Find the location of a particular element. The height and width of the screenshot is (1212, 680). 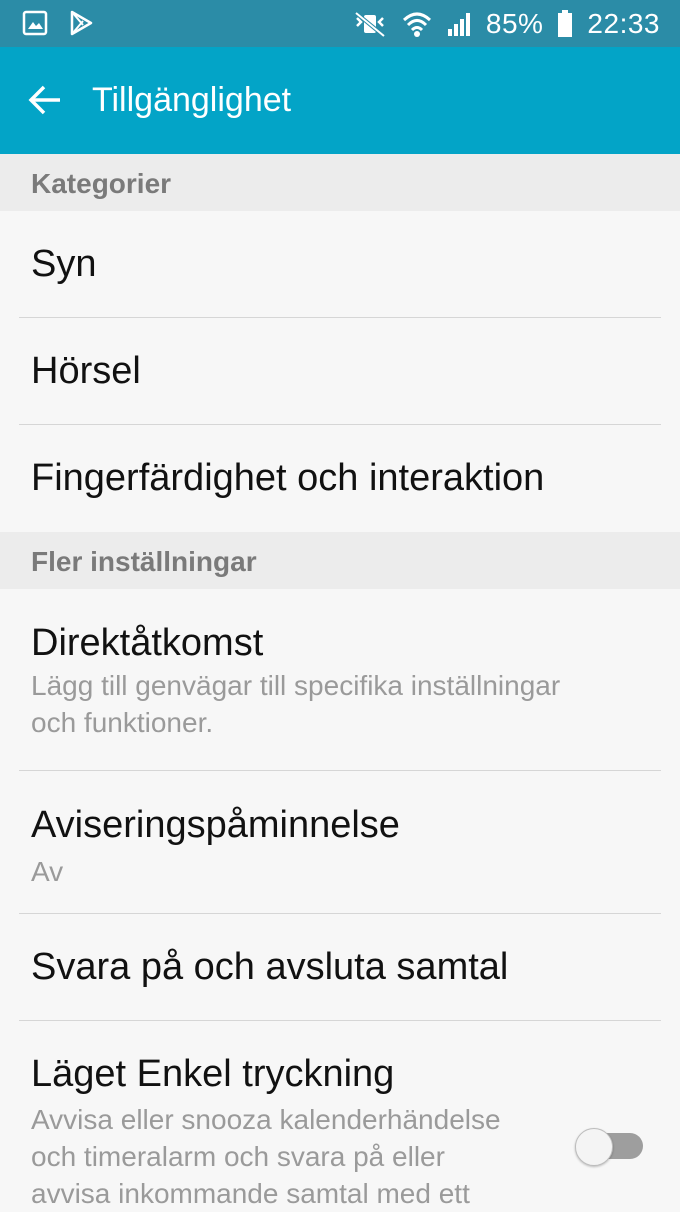

status-bar: 85% 22:33 is located at coordinates (340, 23).